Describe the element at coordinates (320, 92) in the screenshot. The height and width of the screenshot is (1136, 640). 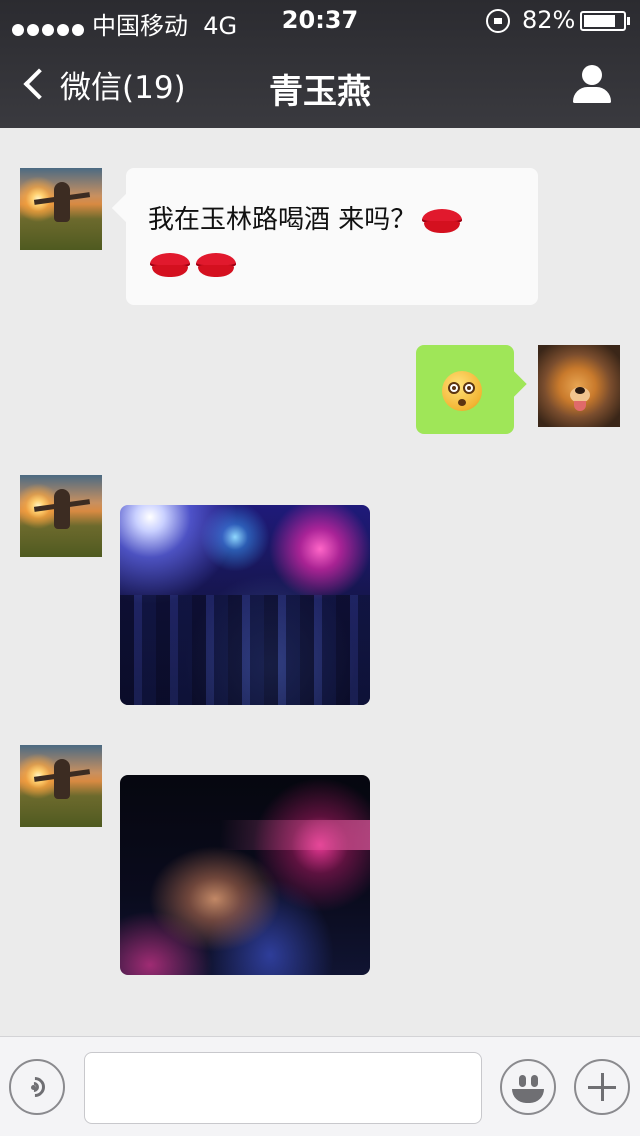
I see `chat-title: 青玉燕` at that location.